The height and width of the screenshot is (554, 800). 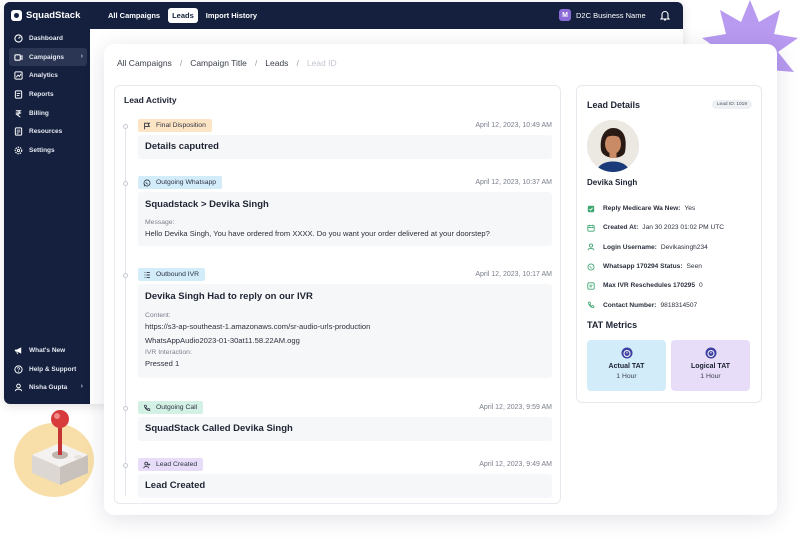 I want to click on tab-leads: Leads, so click(x=183, y=15).